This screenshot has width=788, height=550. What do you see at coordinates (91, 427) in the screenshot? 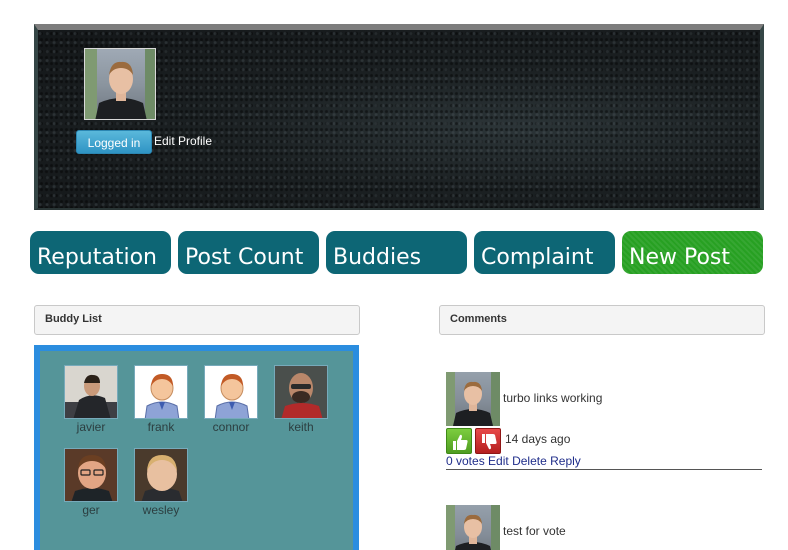
I see `buddy-name: javier` at bounding box center [91, 427].